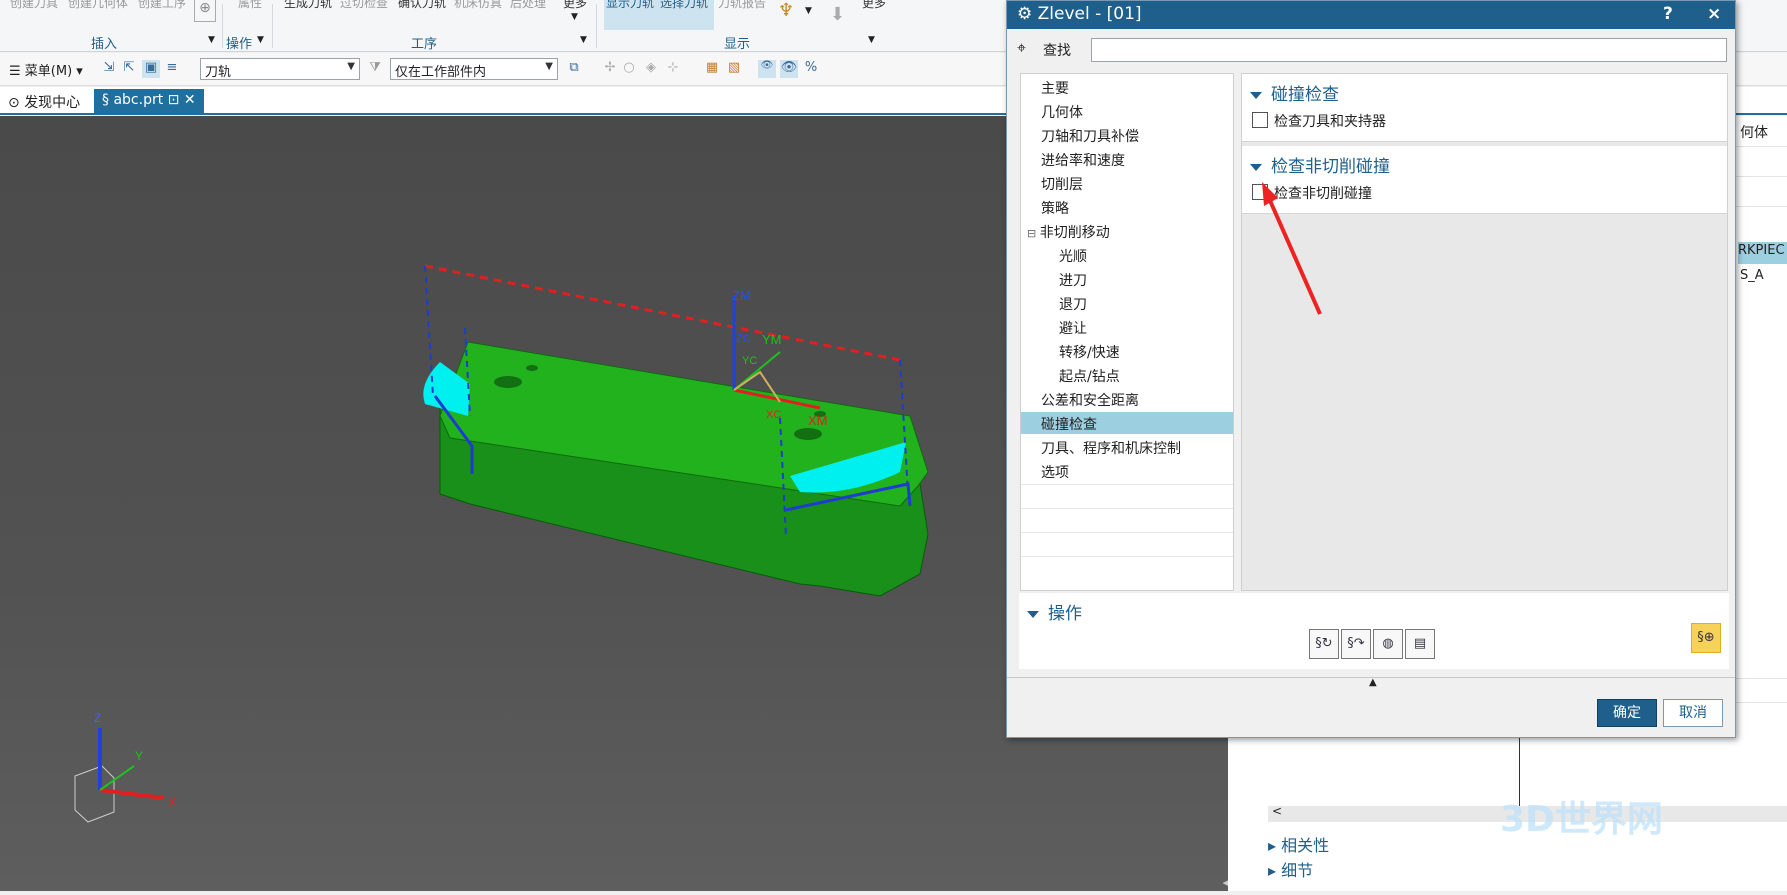 This screenshot has width=1787, height=895. What do you see at coordinates (818, 420) in the screenshot?
I see `label-xm: XM` at bounding box center [818, 420].